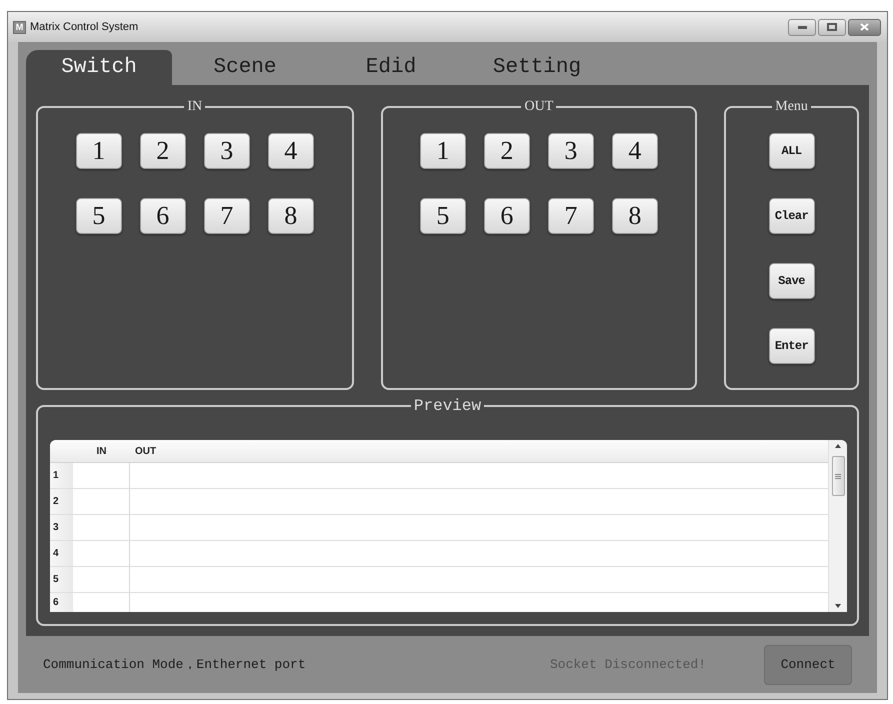  I want to click on column-header: OUT, so click(145, 451).